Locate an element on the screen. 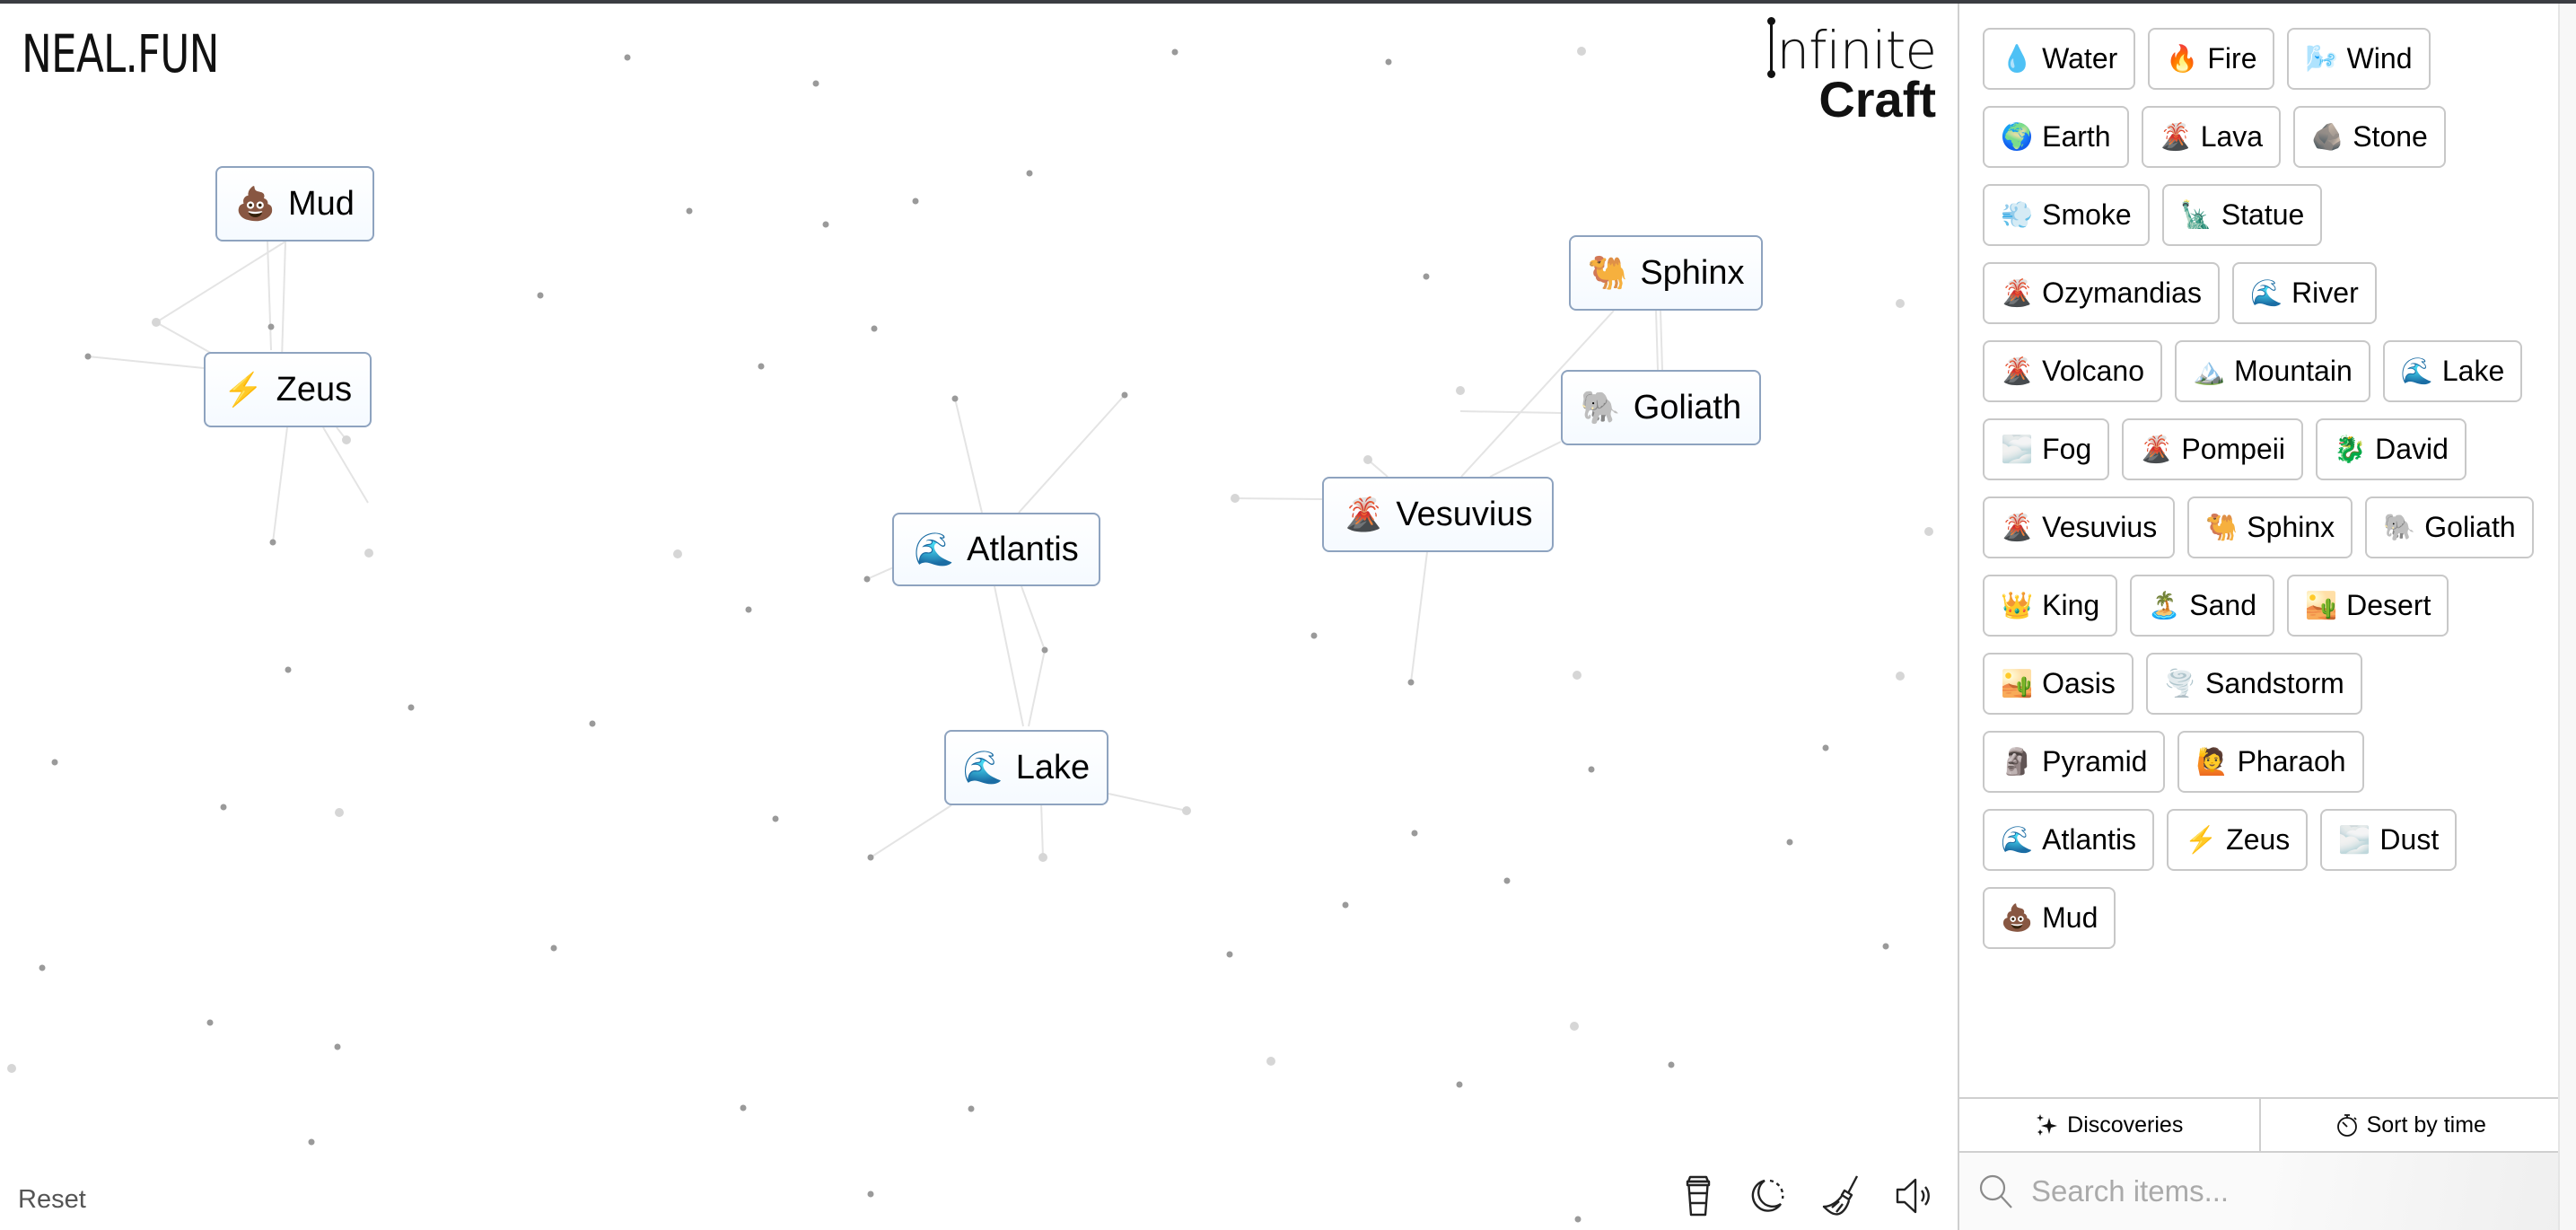  sidebar-item-mud: 💩 Mud is located at coordinates (2049, 918).